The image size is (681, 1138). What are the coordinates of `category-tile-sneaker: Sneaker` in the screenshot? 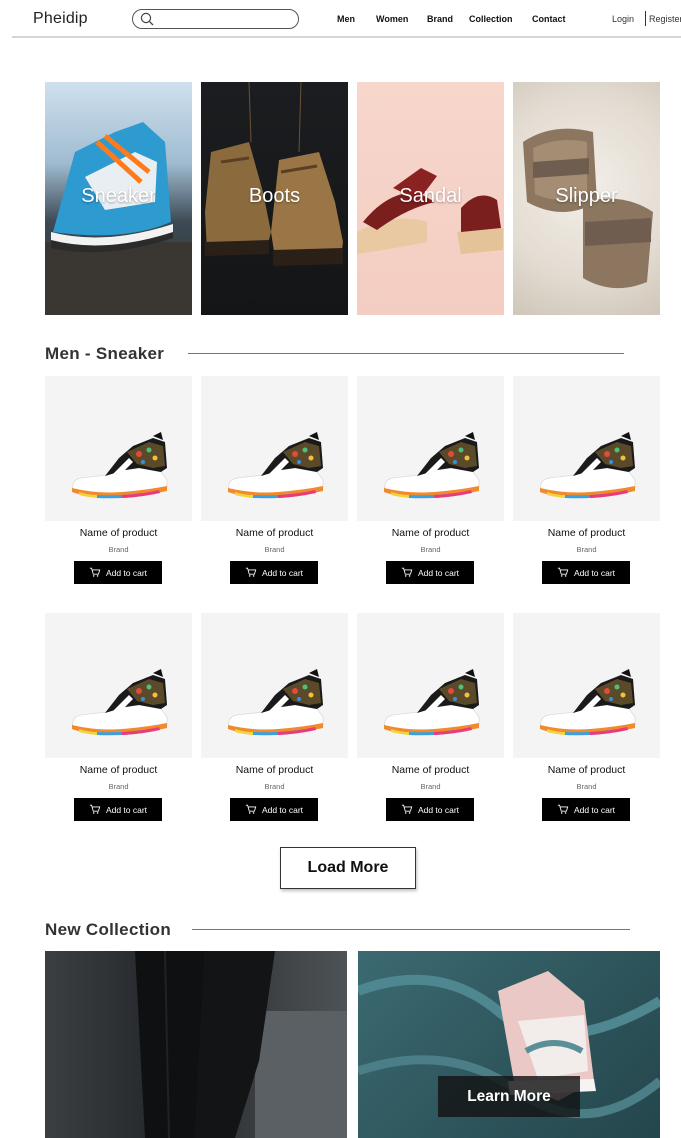 It's located at (118, 198).